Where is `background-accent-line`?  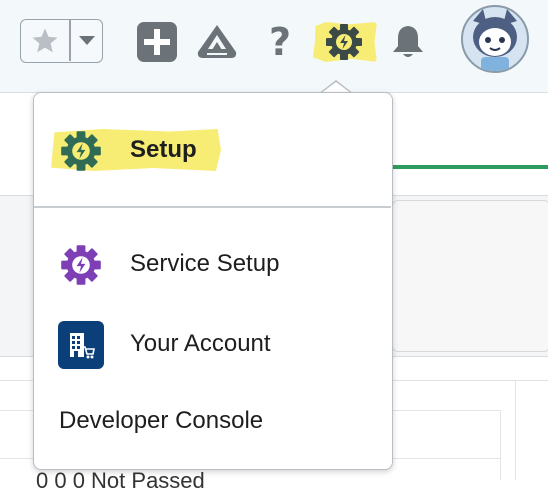
background-accent-line is located at coordinates (470, 167).